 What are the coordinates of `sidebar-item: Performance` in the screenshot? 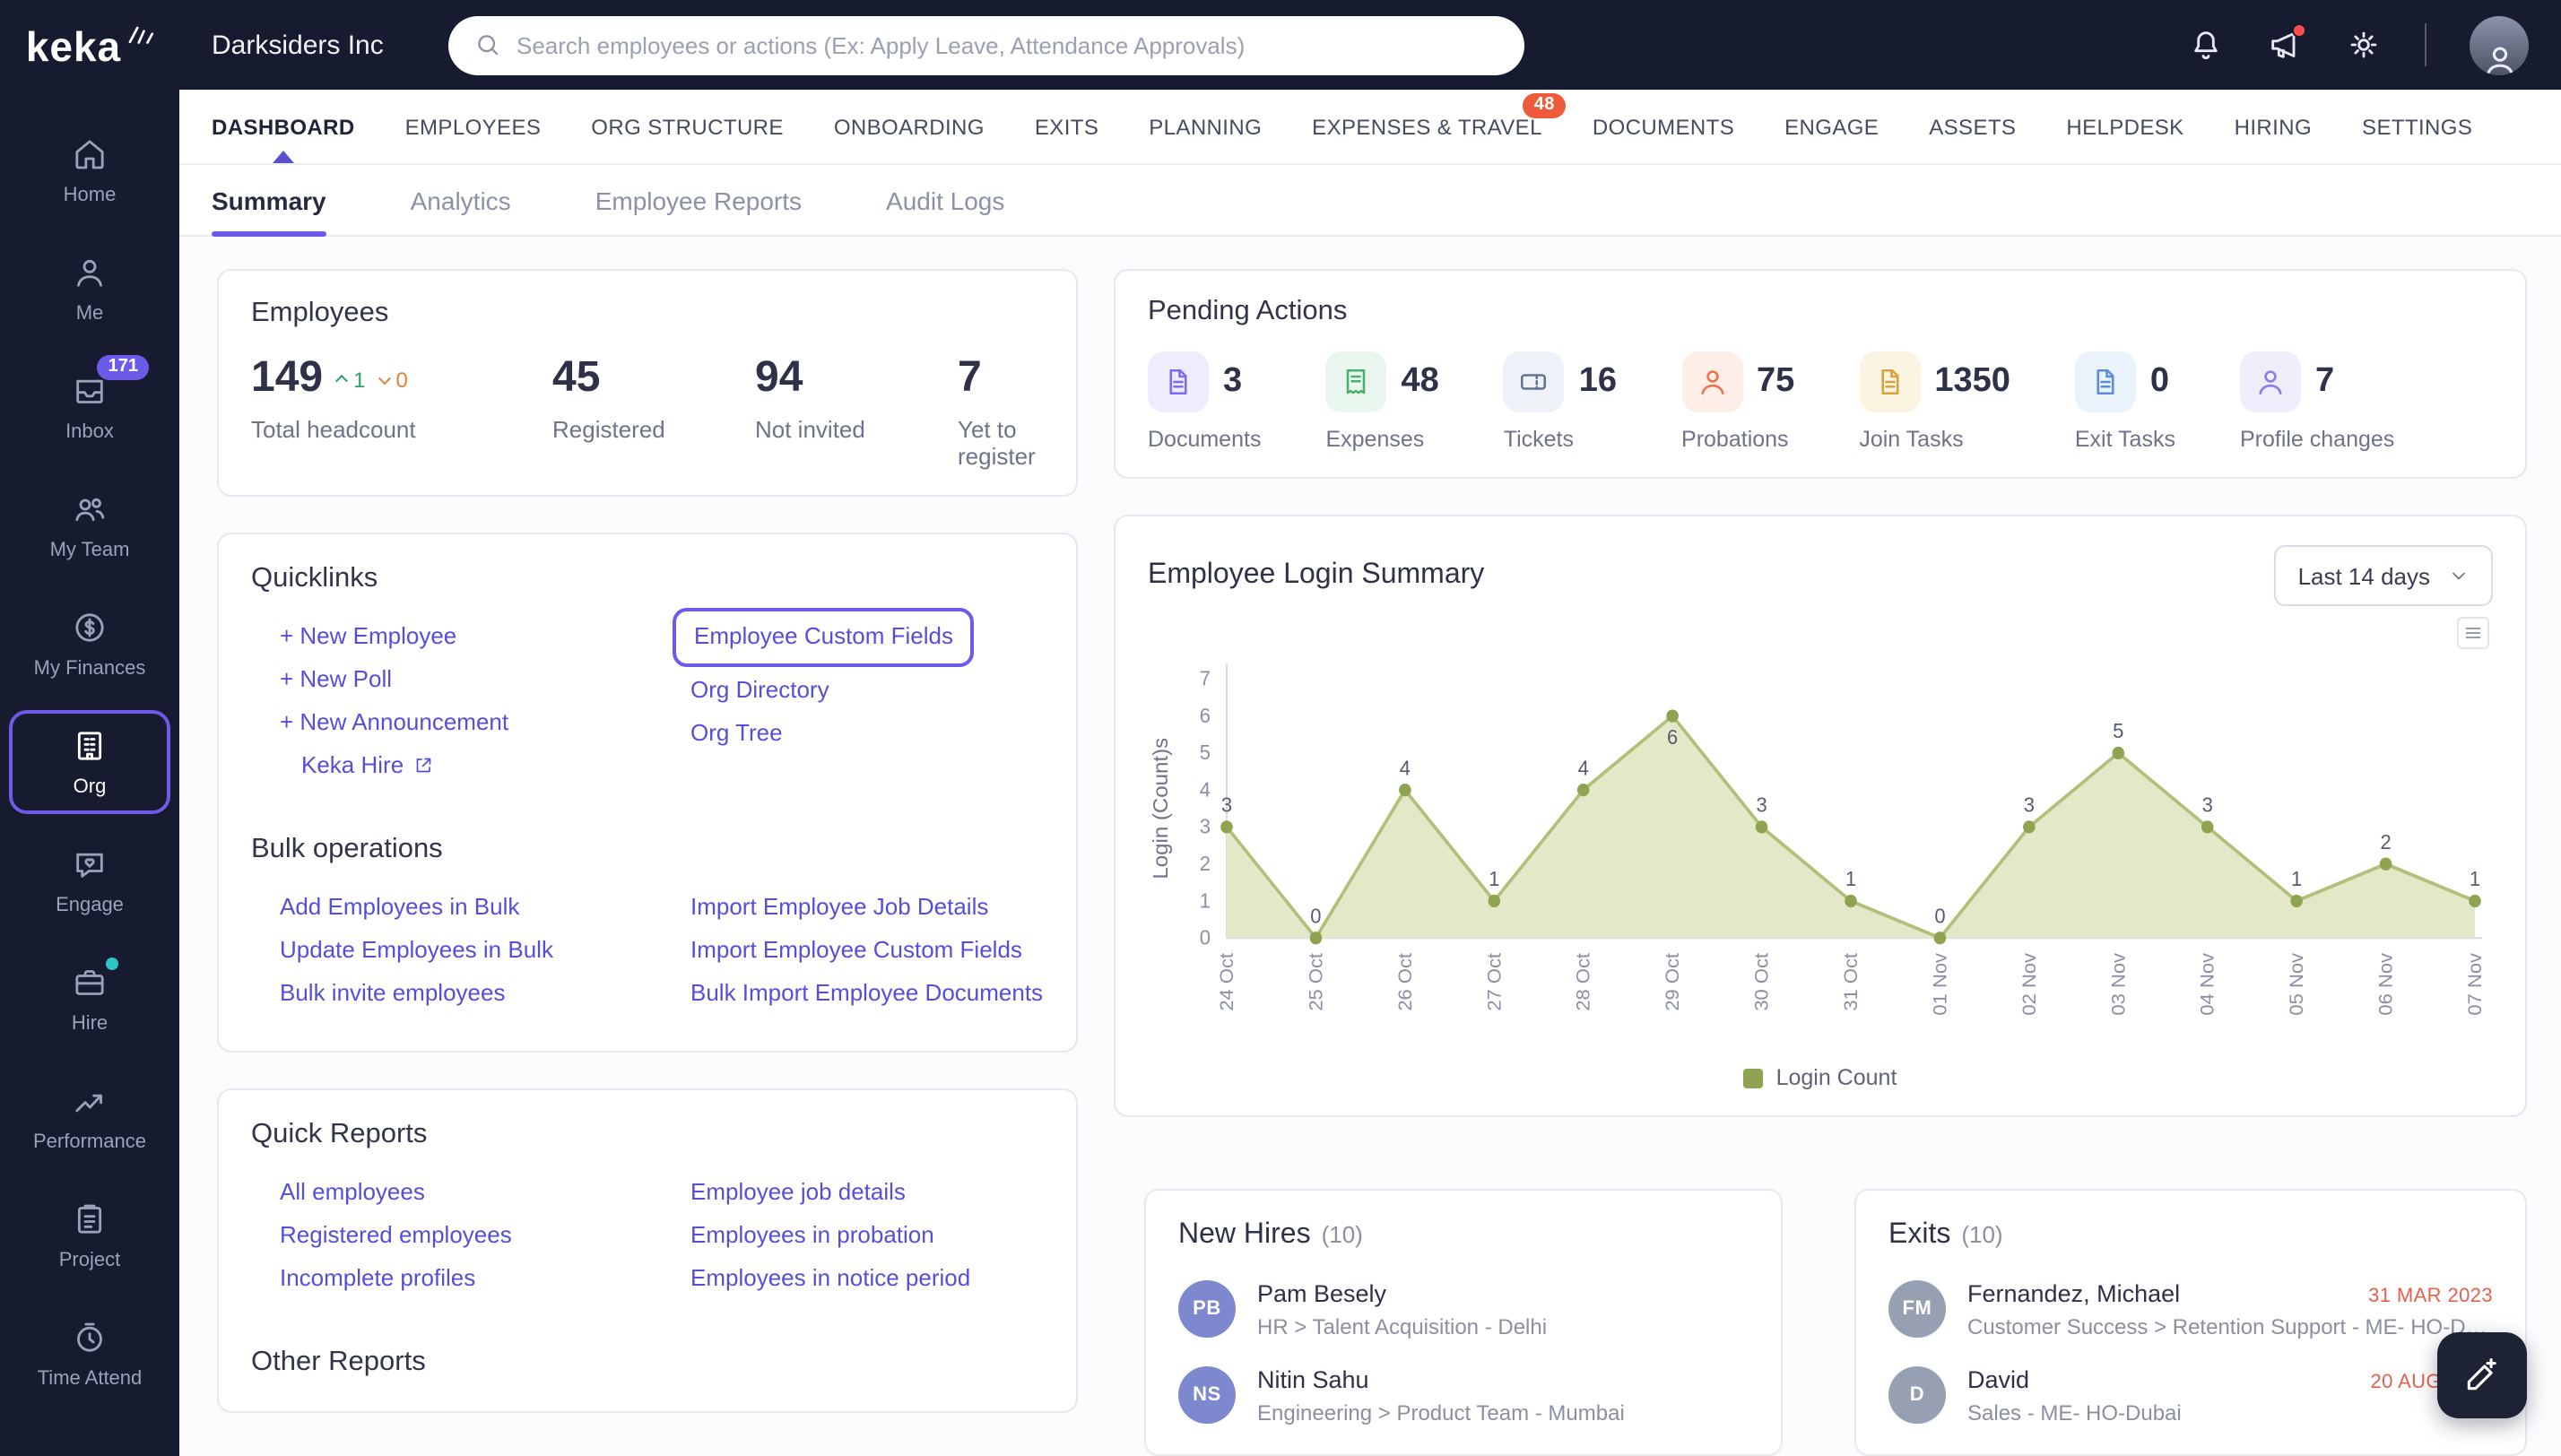 It's located at (89, 1117).